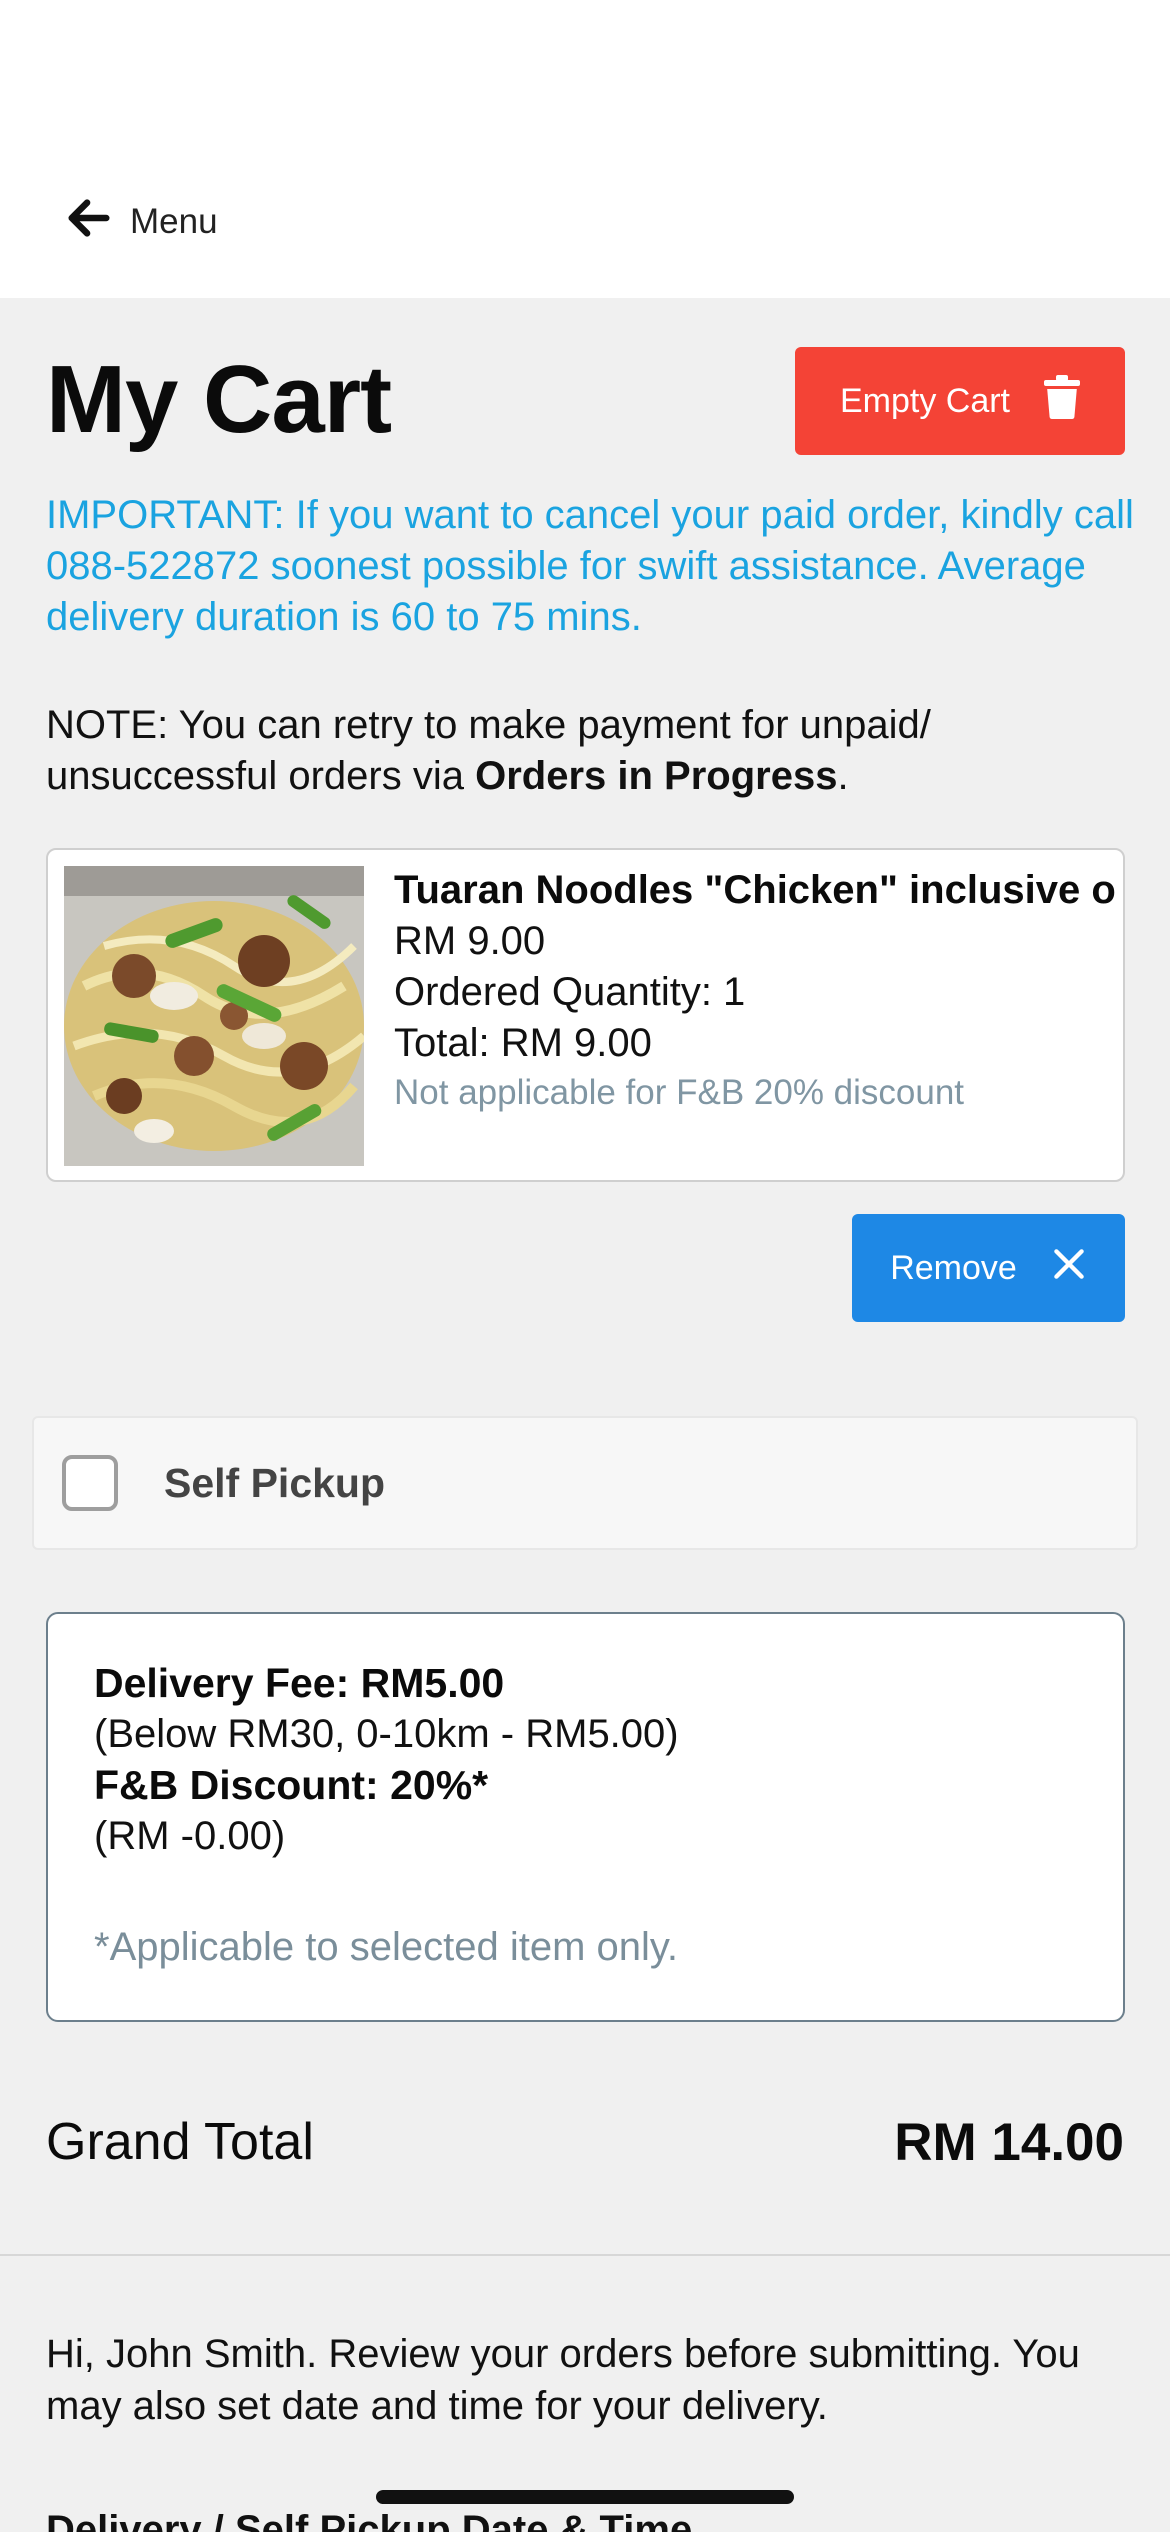 The image size is (1170, 2532). What do you see at coordinates (214, 1016) in the screenshot?
I see `item-photo` at bounding box center [214, 1016].